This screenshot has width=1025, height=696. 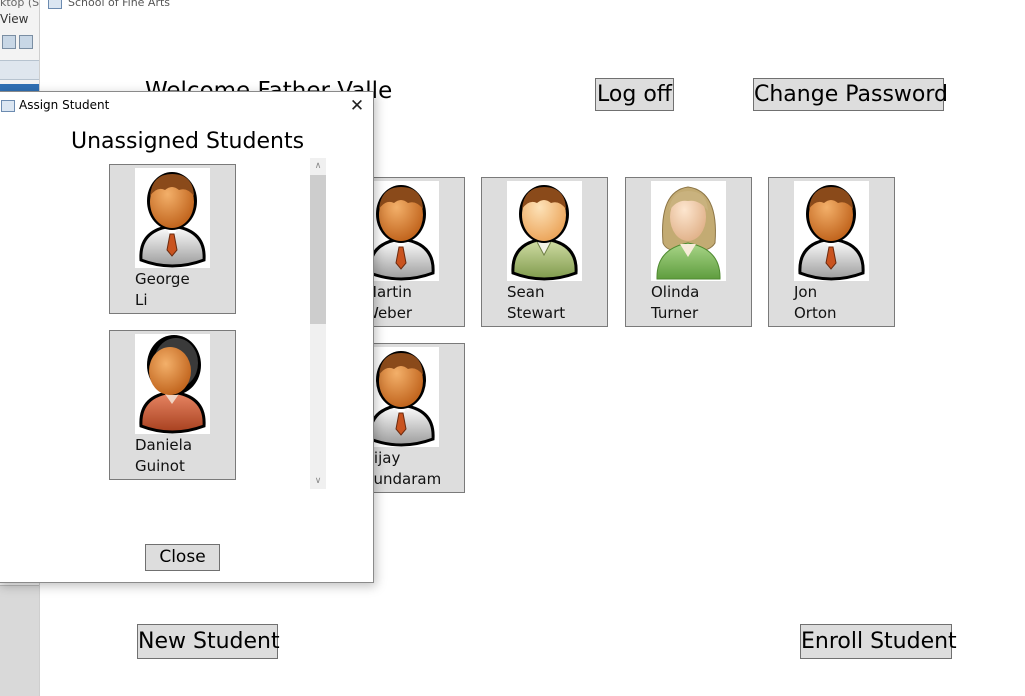 What do you see at coordinates (675, 313) in the screenshot?
I see `student-last-name: Turner` at bounding box center [675, 313].